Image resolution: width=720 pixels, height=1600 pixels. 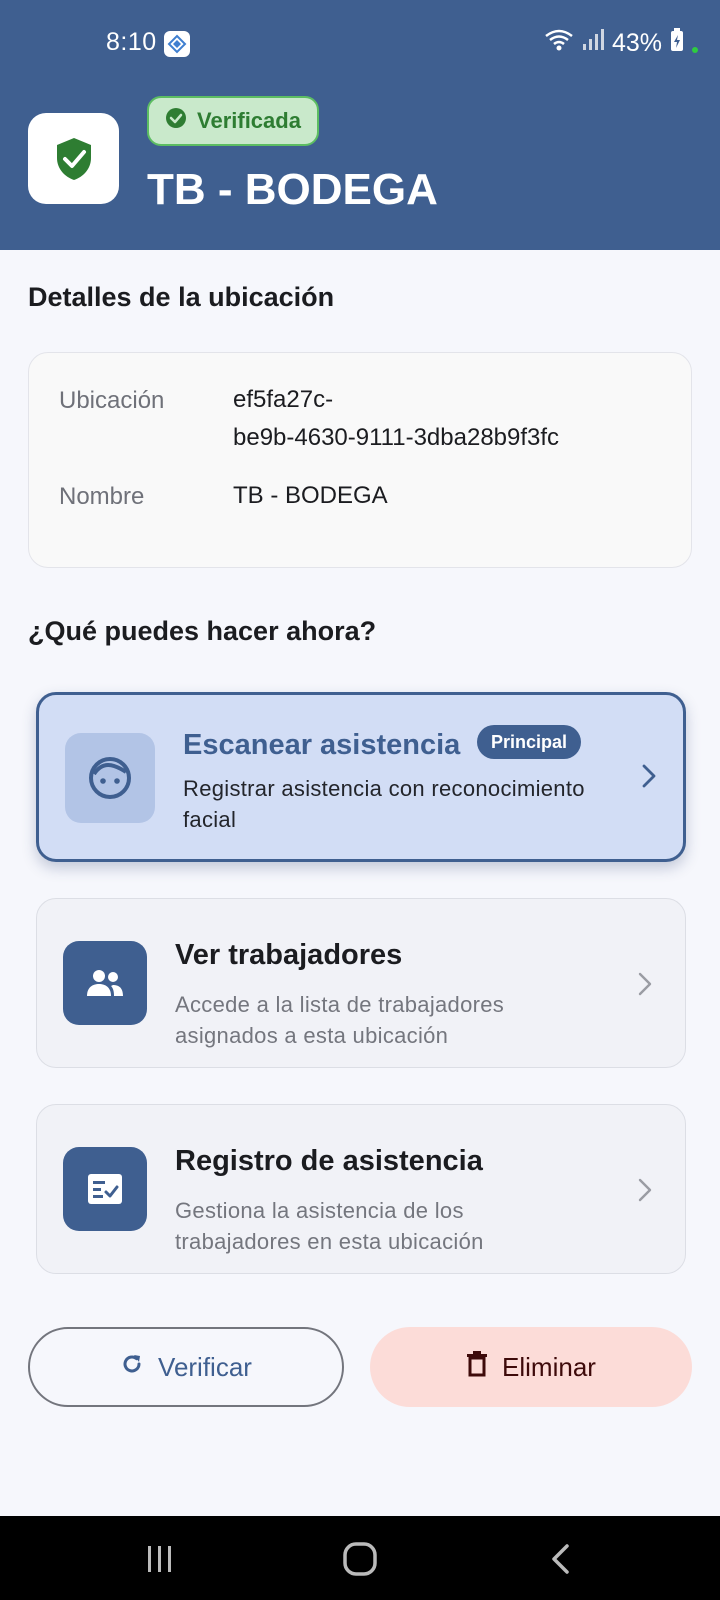 I want to click on scan-attendance-title: Escanear asistencia, so click(x=322, y=745).